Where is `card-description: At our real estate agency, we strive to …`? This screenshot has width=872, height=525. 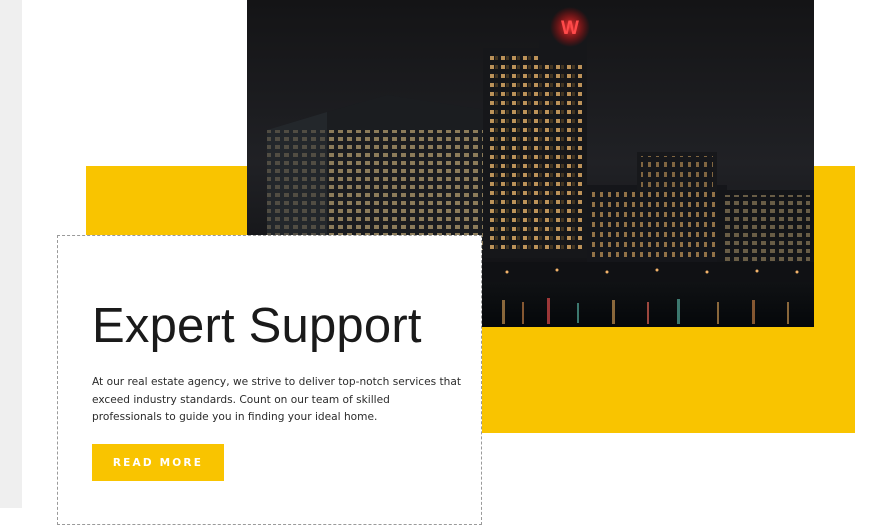 card-description: At our real estate agency, we strive to … is located at coordinates (277, 399).